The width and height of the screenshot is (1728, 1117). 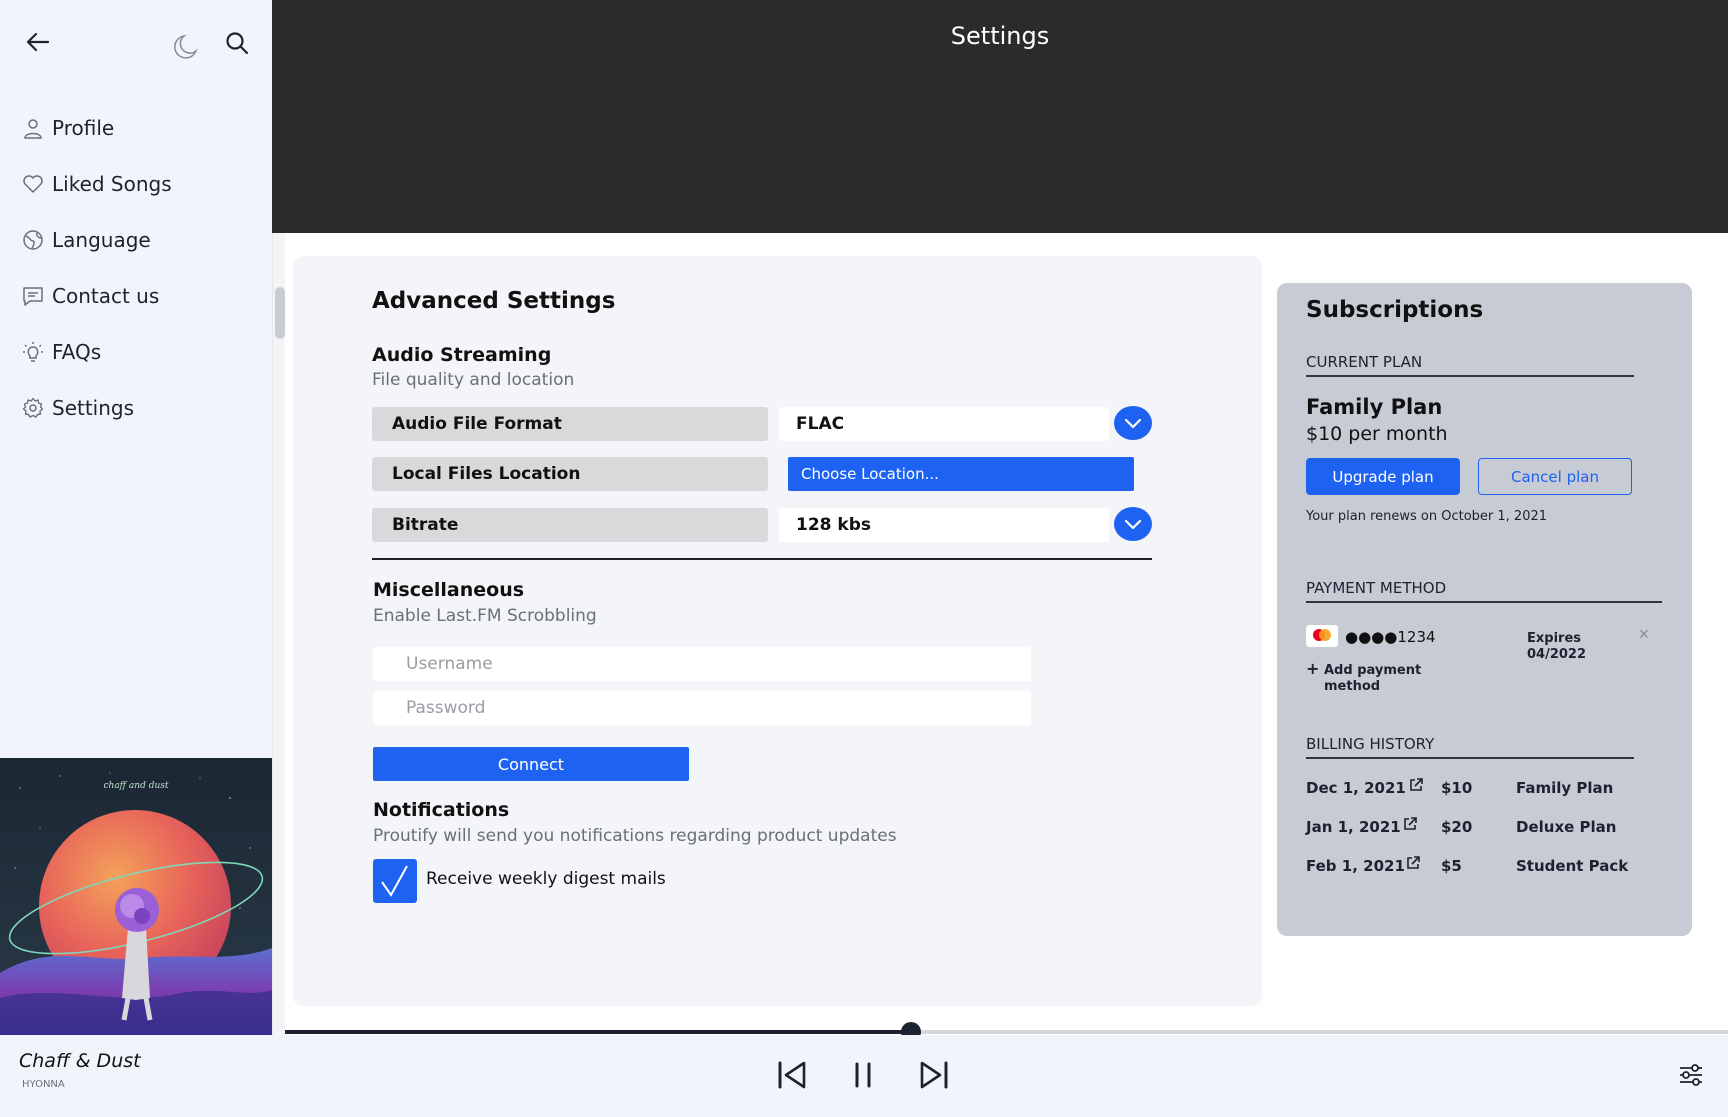 I want to click on sidebar-item-label: Settings, so click(x=93, y=408).